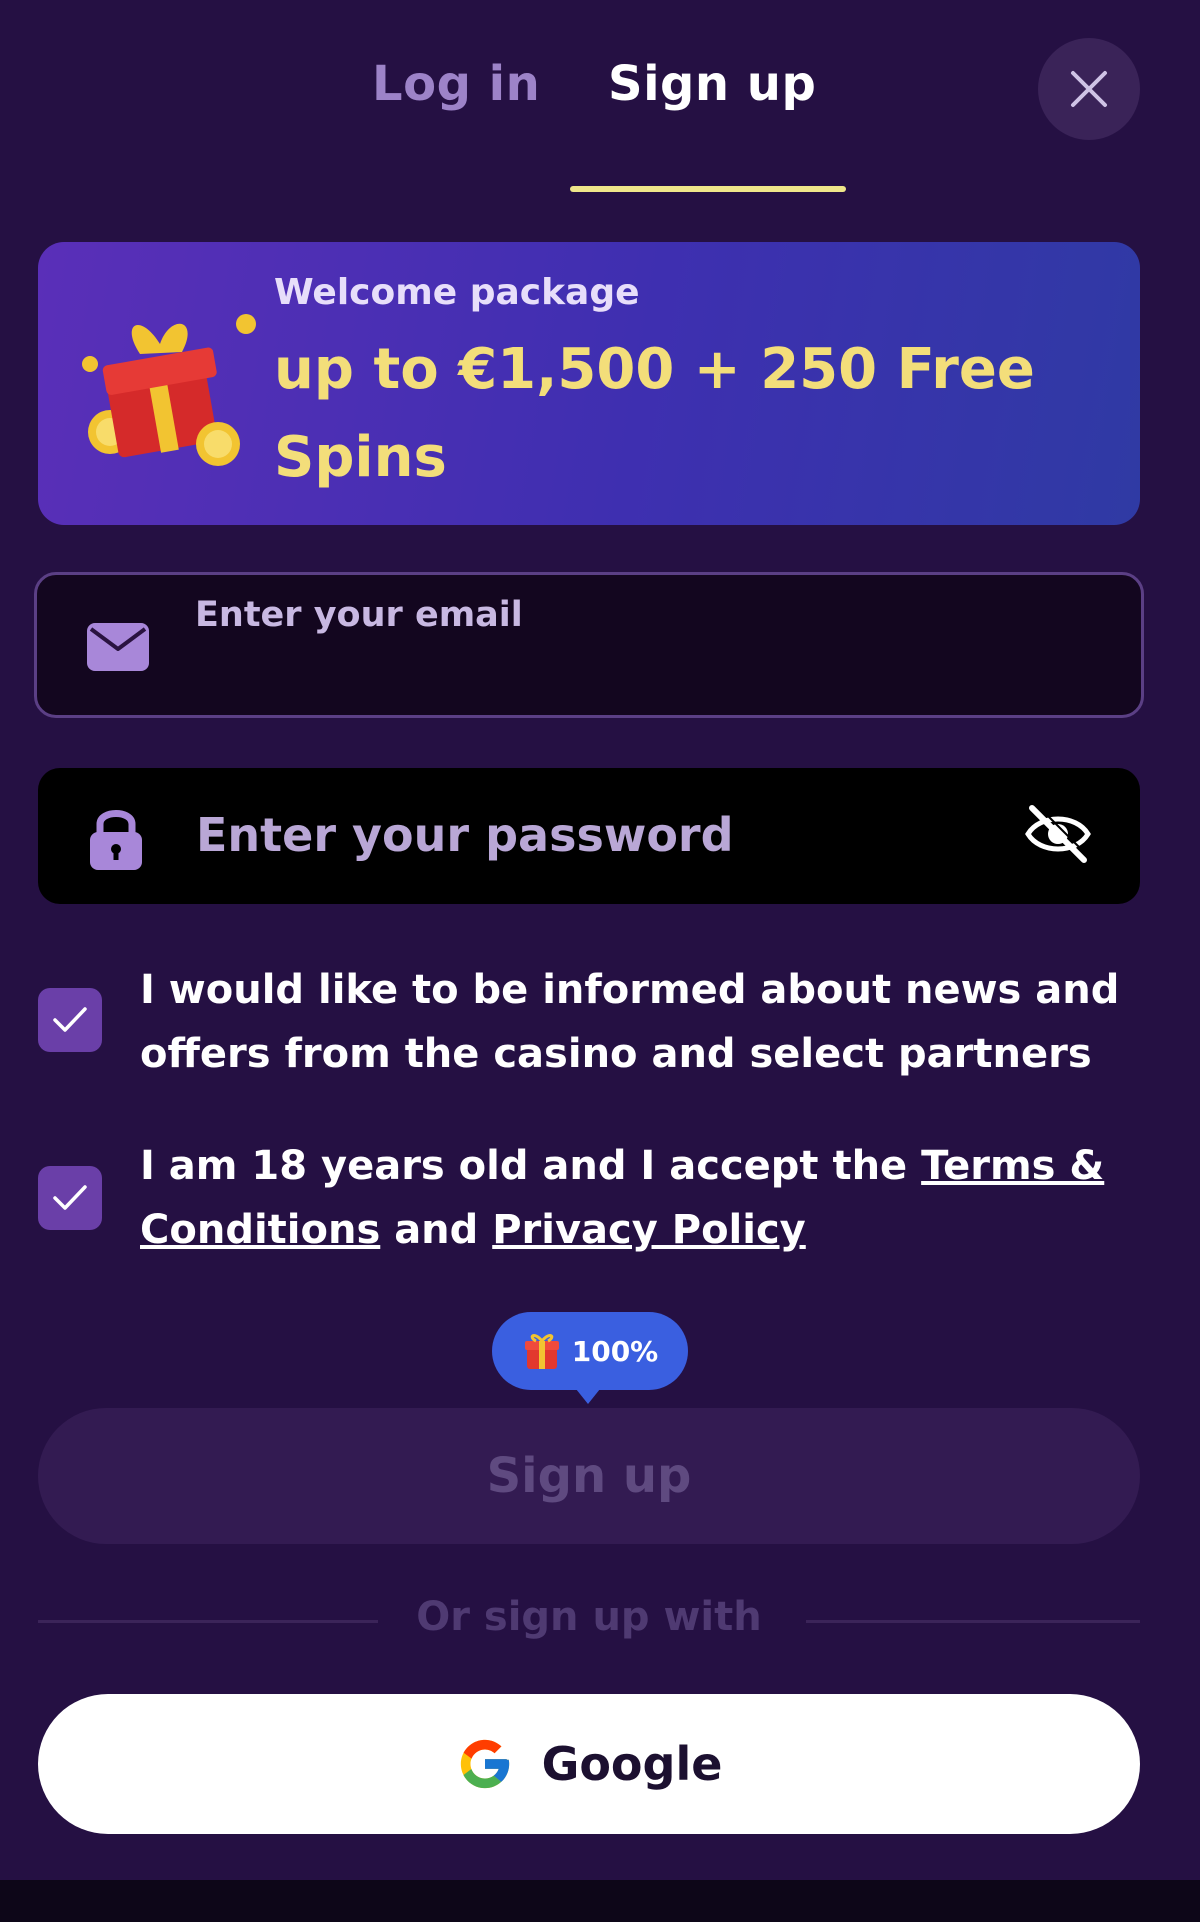  I want to click on age-consent-prefix: I am 18 years old and I accept the, so click(531, 1166).